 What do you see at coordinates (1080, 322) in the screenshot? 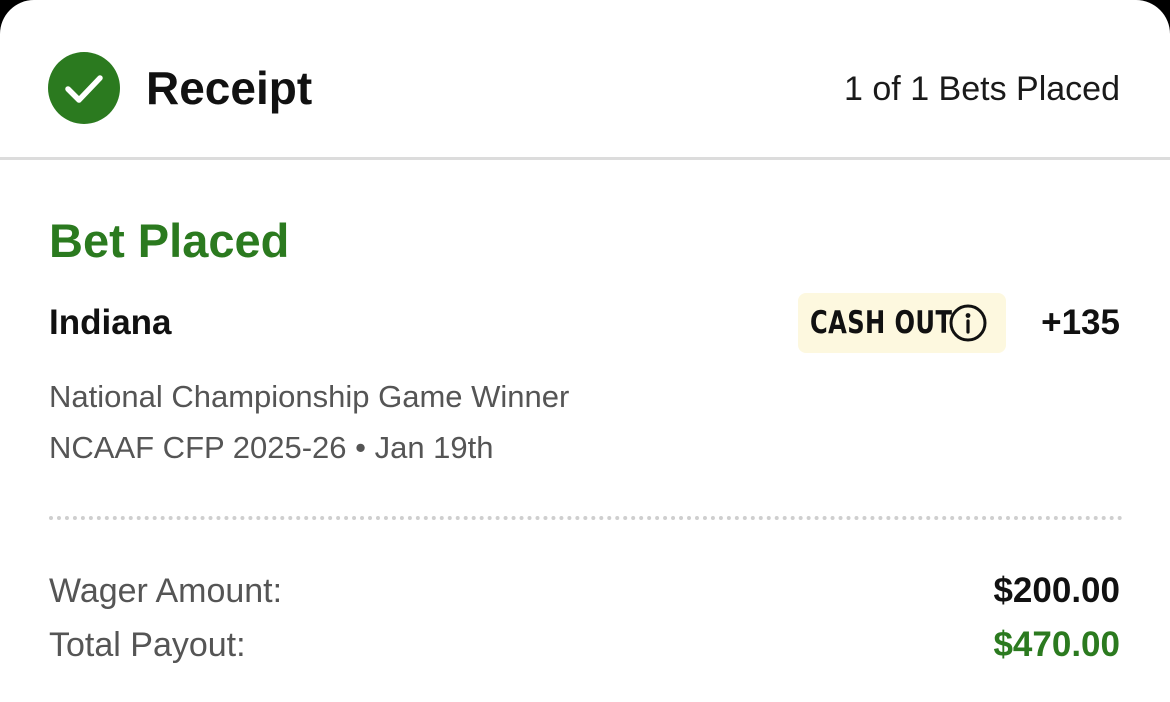
I see `bet-odds: +135` at bounding box center [1080, 322].